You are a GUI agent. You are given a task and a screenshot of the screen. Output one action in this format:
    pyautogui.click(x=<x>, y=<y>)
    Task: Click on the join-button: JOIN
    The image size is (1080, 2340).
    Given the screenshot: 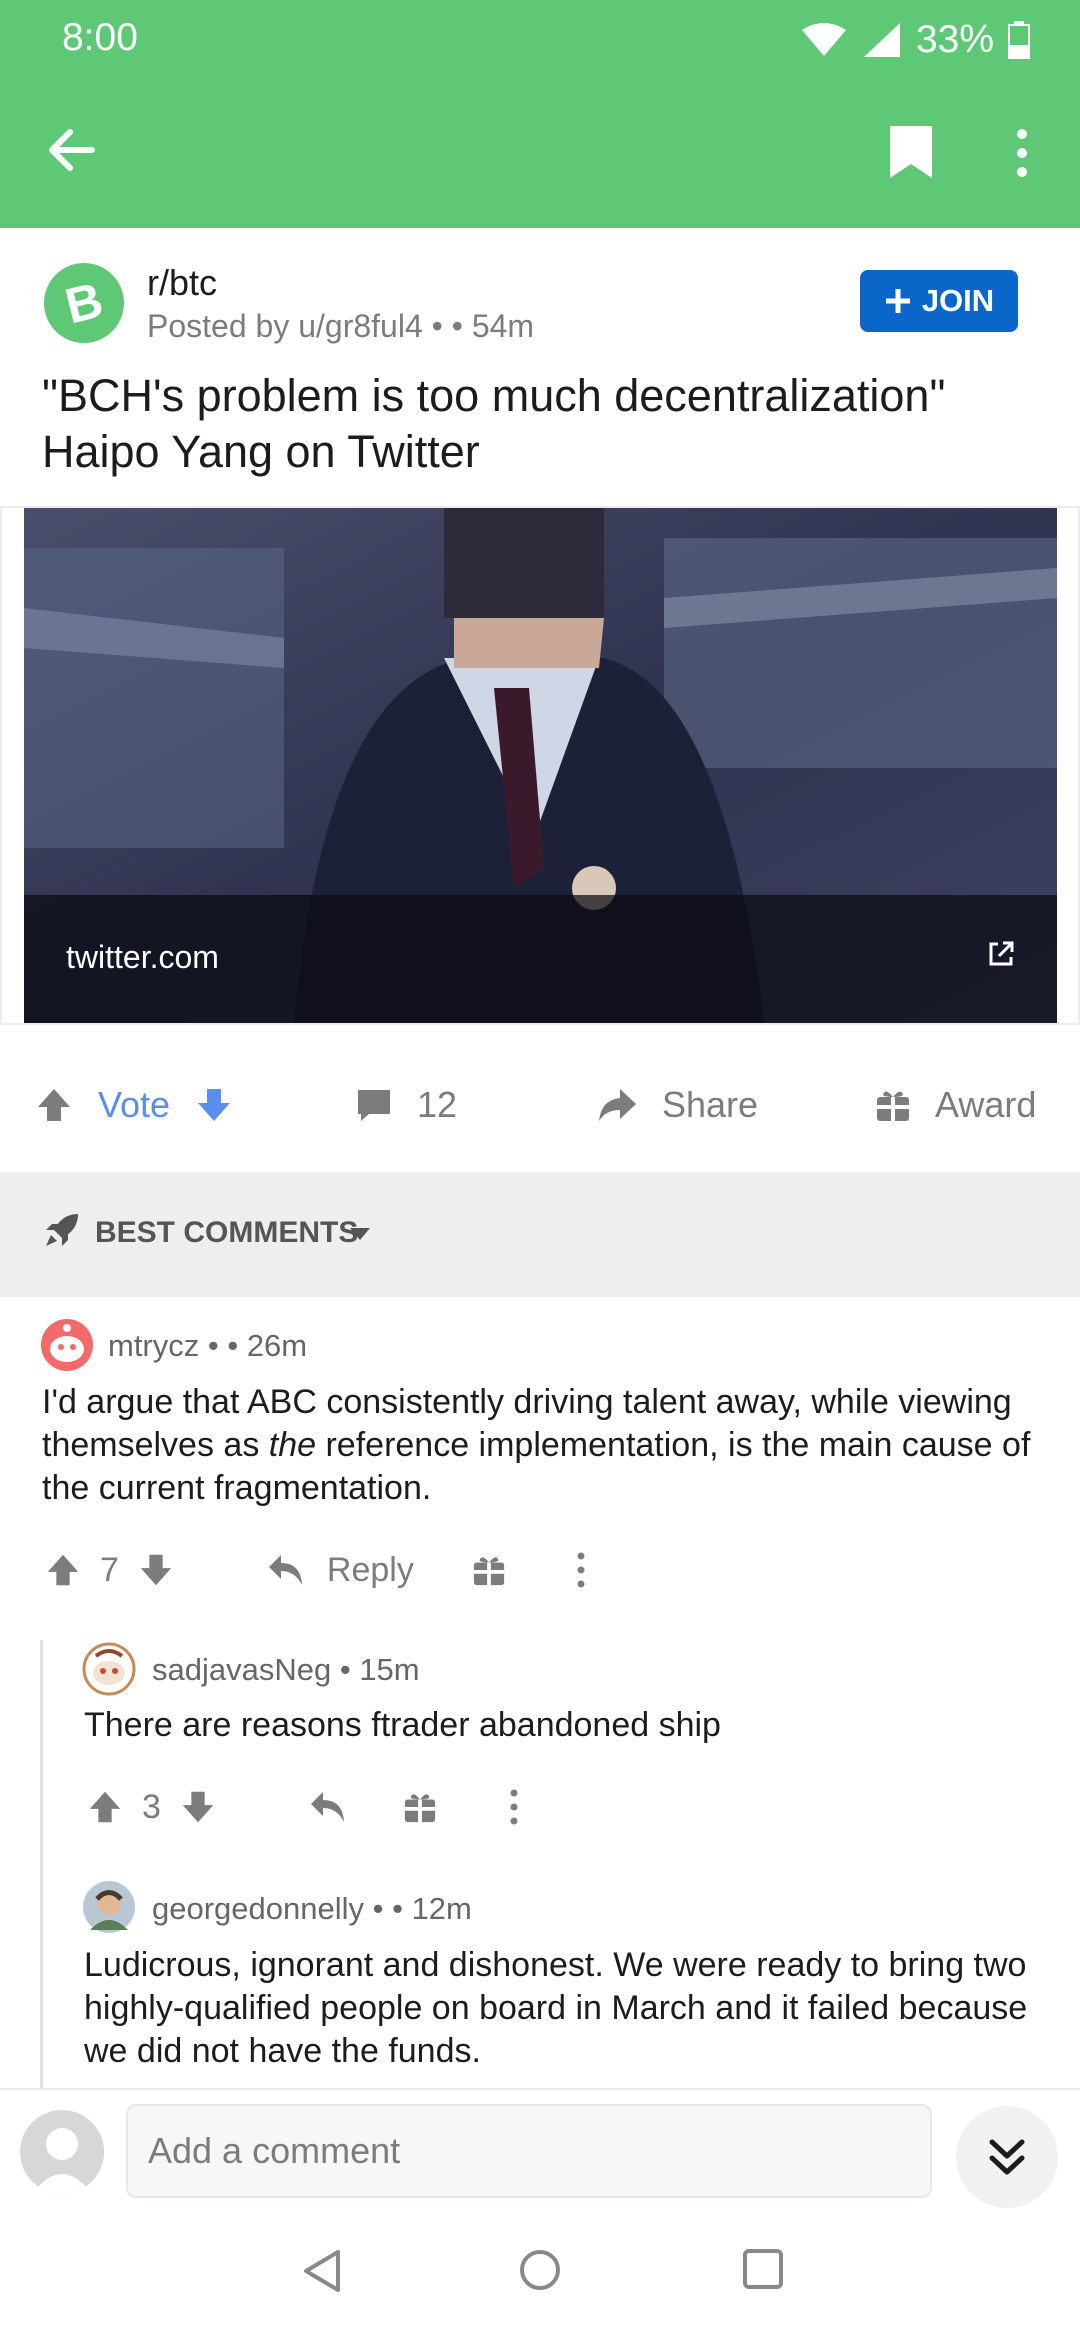 What is the action you would take?
    pyautogui.click(x=939, y=301)
    